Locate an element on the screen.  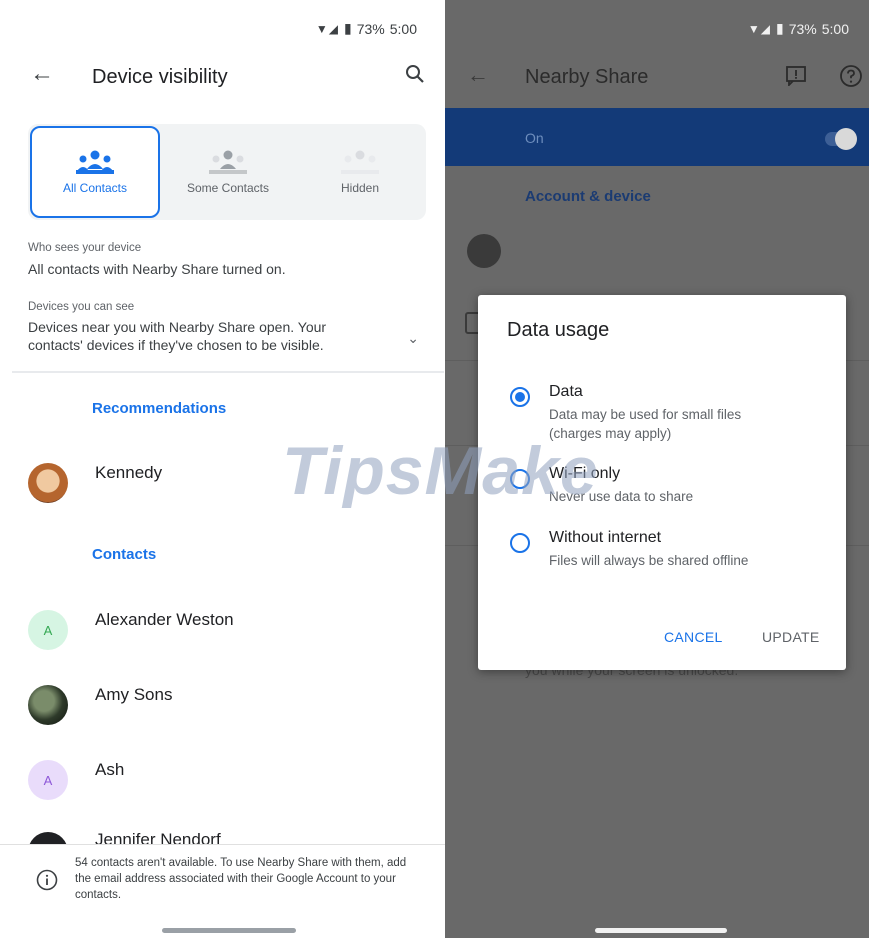
info-icon is located at coordinates (47, 880).